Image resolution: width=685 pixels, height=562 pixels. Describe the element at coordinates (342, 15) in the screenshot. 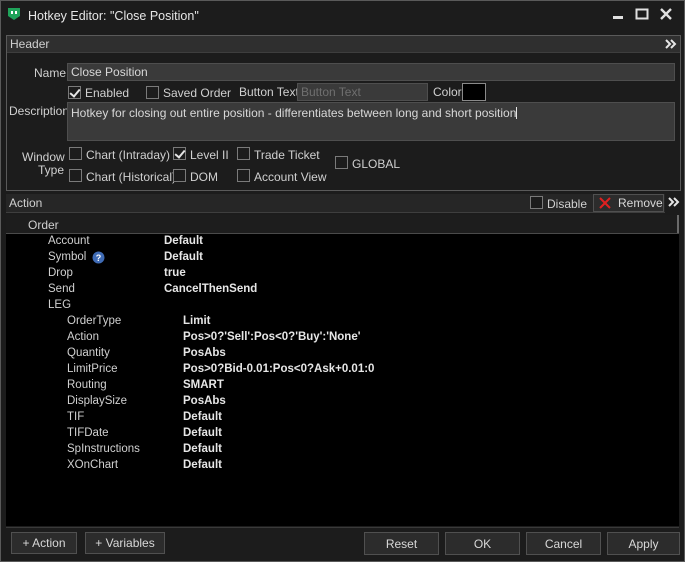

I see `title-bar: Hotkey Editor: "Close Position"` at that location.